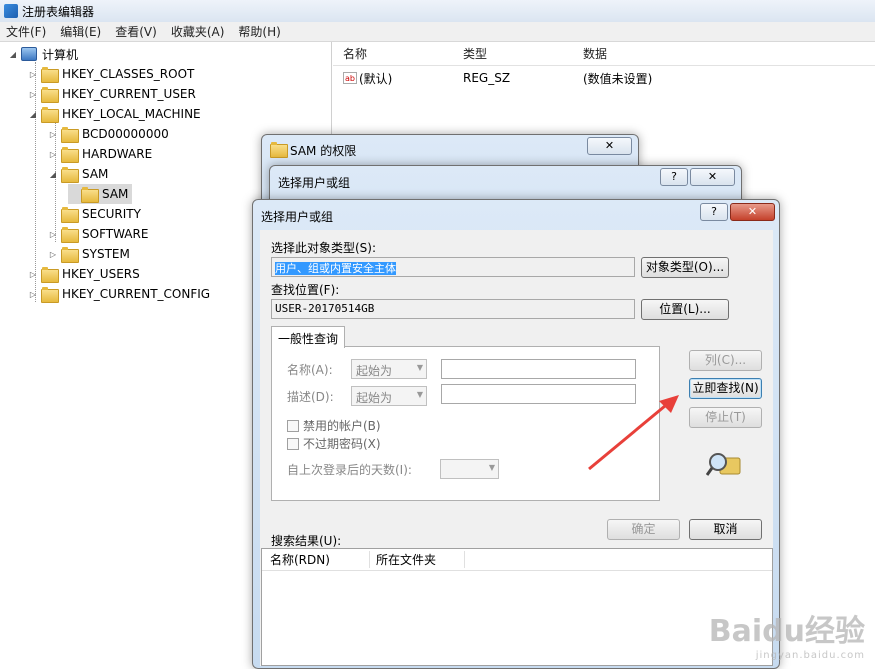  What do you see at coordinates (633, 433) in the screenshot?
I see `annotation-arrow-icon` at bounding box center [633, 433].